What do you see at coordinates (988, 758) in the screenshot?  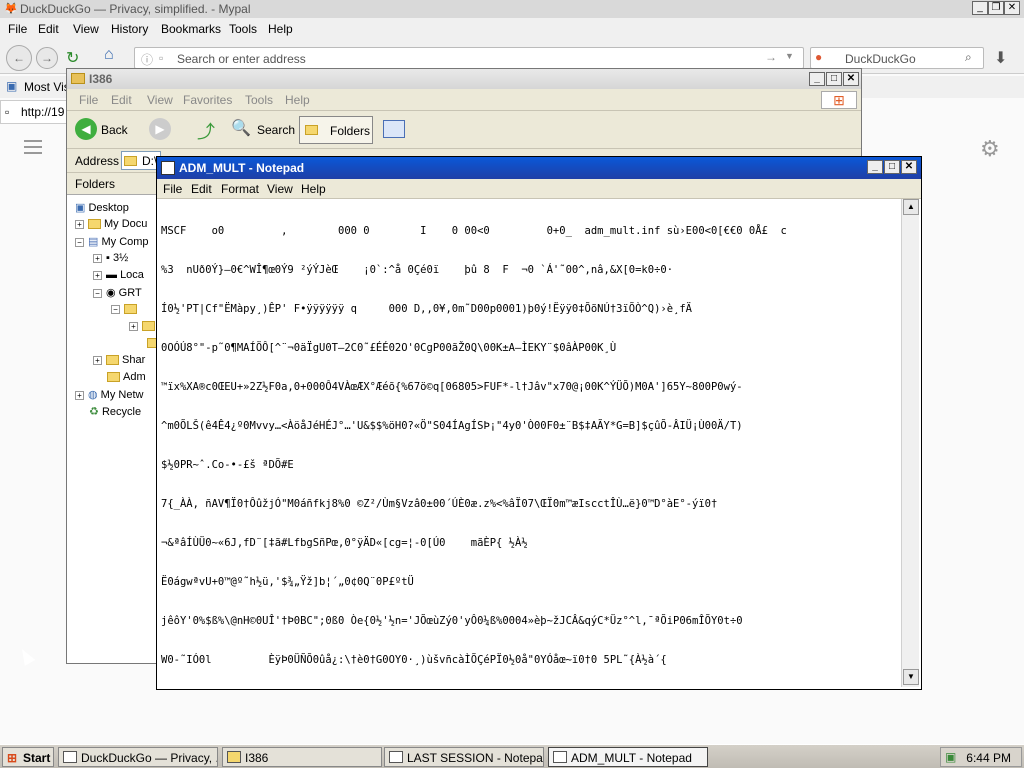 I see `clock: 6:44 PM` at bounding box center [988, 758].